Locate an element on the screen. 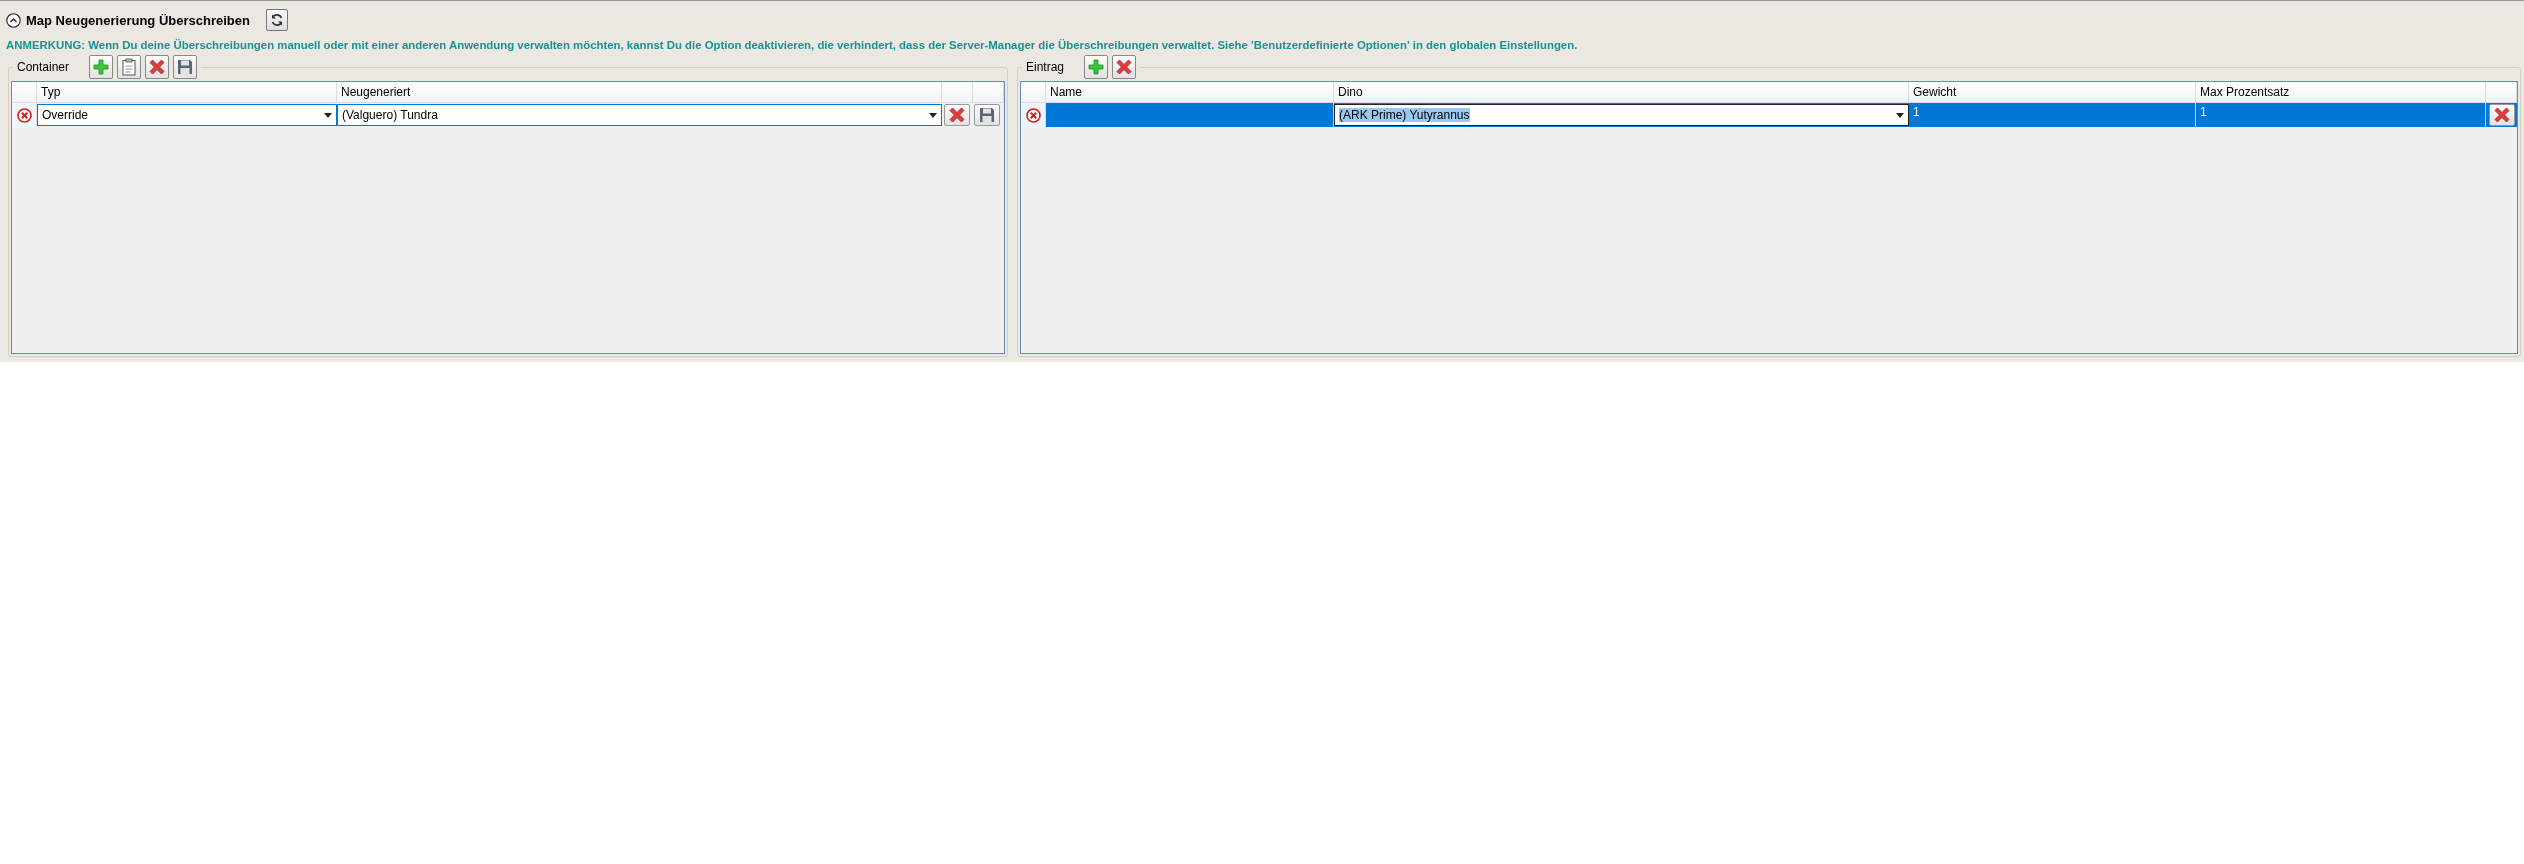  collapse-icon is located at coordinates (13, 20).